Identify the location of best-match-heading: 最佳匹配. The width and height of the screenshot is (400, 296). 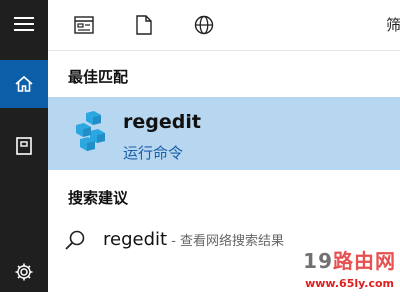
(98, 77).